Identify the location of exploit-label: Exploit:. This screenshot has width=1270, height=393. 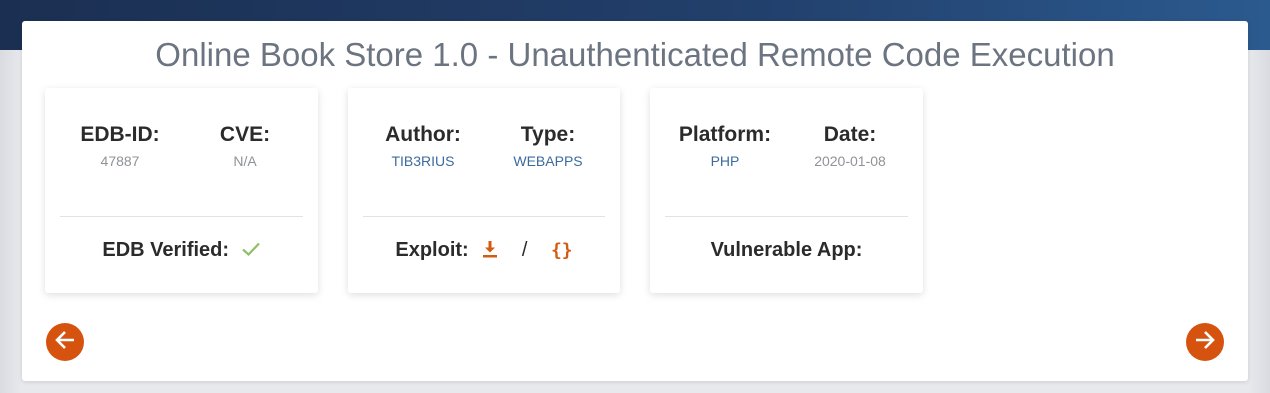
(432, 250).